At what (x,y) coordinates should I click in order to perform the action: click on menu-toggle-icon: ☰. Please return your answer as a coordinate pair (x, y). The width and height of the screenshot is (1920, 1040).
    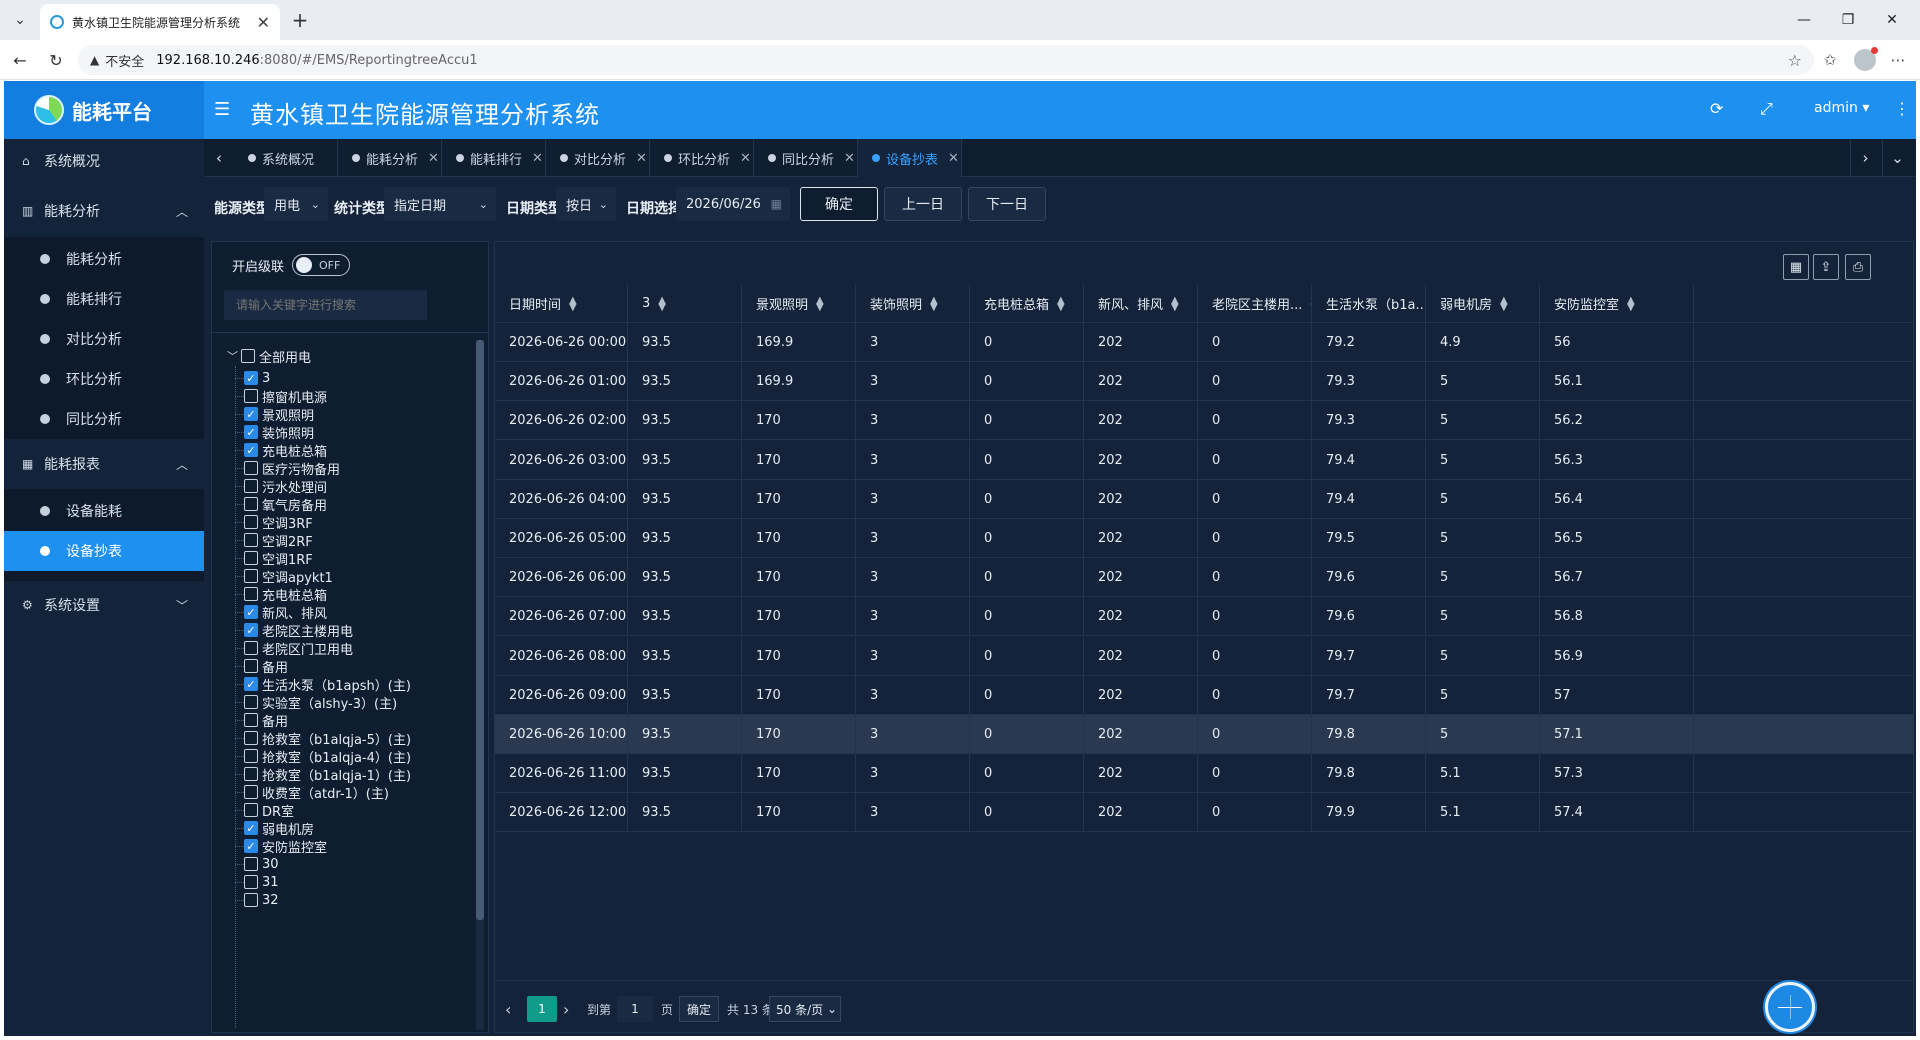
    Looking at the image, I should click on (222, 109).